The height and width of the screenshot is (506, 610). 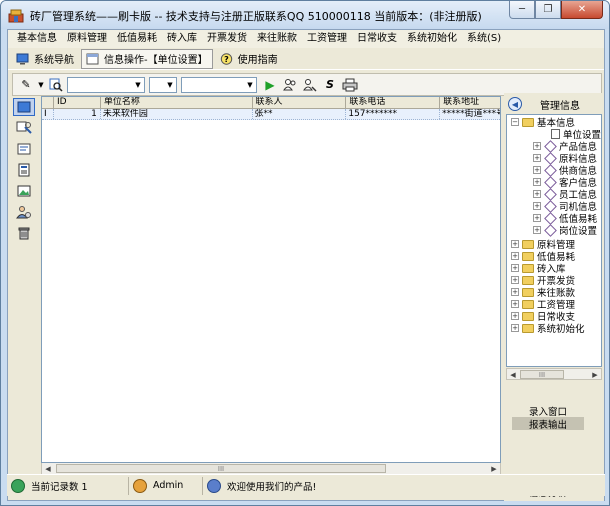 What do you see at coordinates (226, 58) in the screenshot?
I see `help-icon: ?` at bounding box center [226, 58].